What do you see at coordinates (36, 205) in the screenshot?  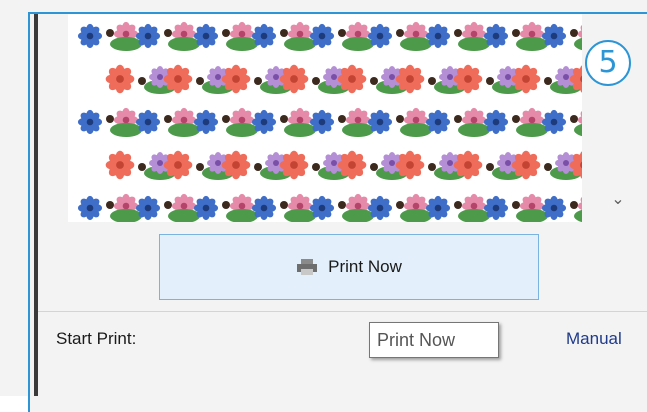 I see `panel-divider` at bounding box center [36, 205].